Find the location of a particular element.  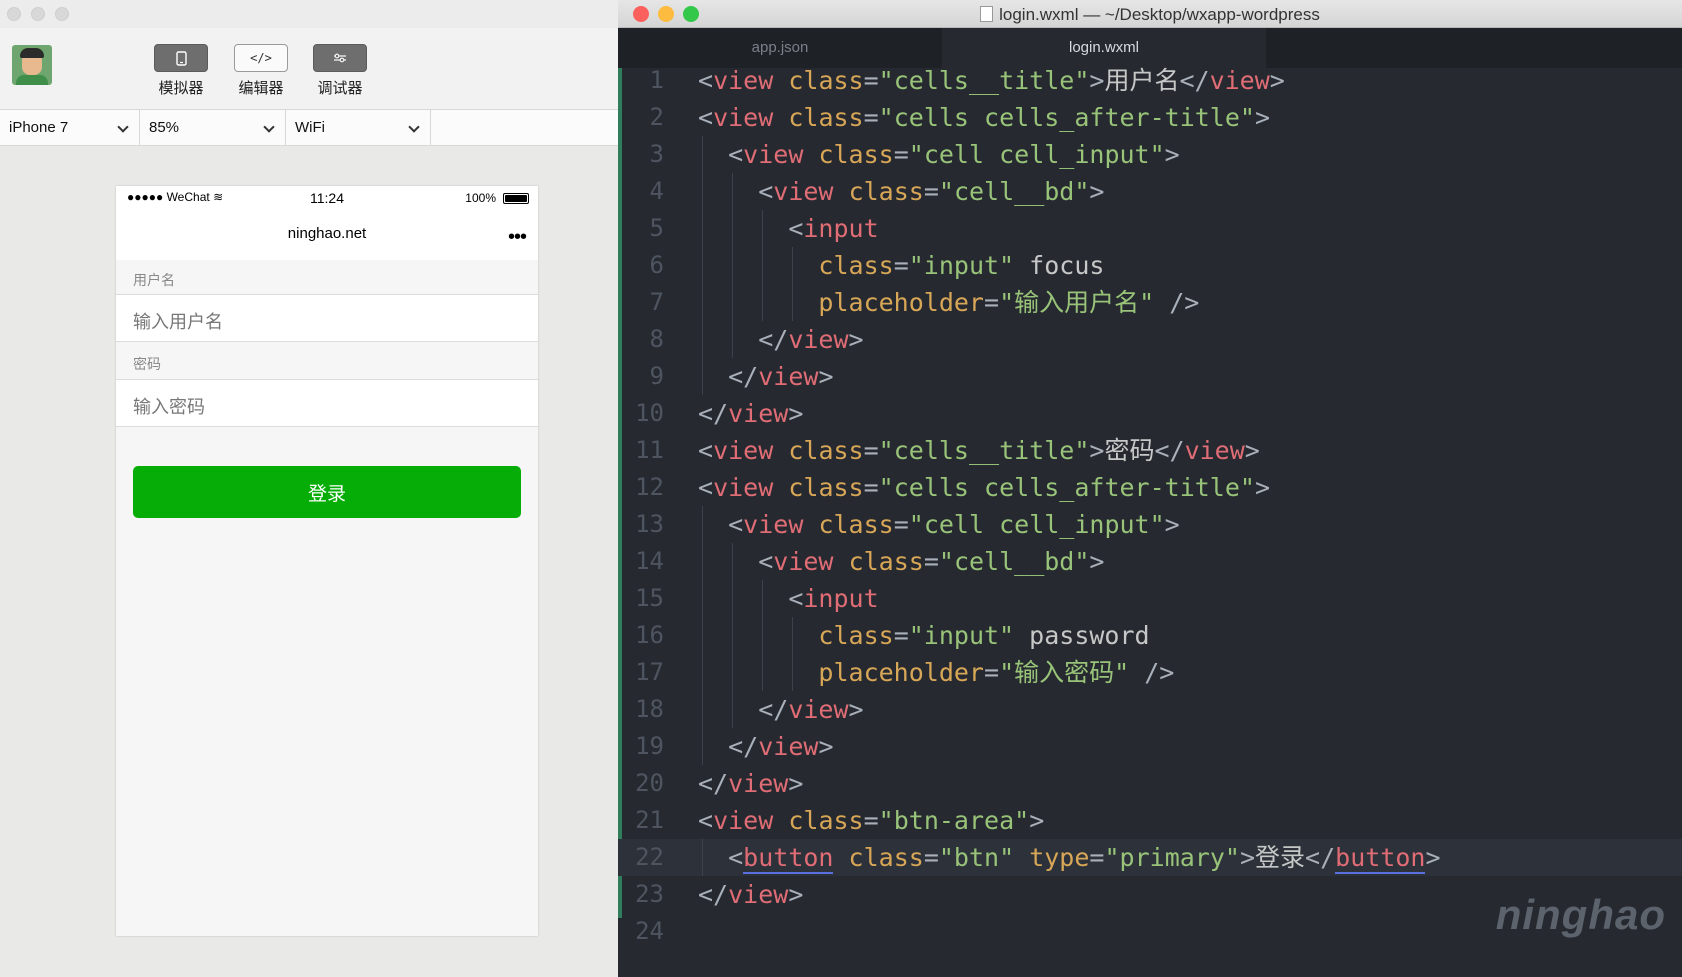

code-icon: </> is located at coordinates (261, 58).